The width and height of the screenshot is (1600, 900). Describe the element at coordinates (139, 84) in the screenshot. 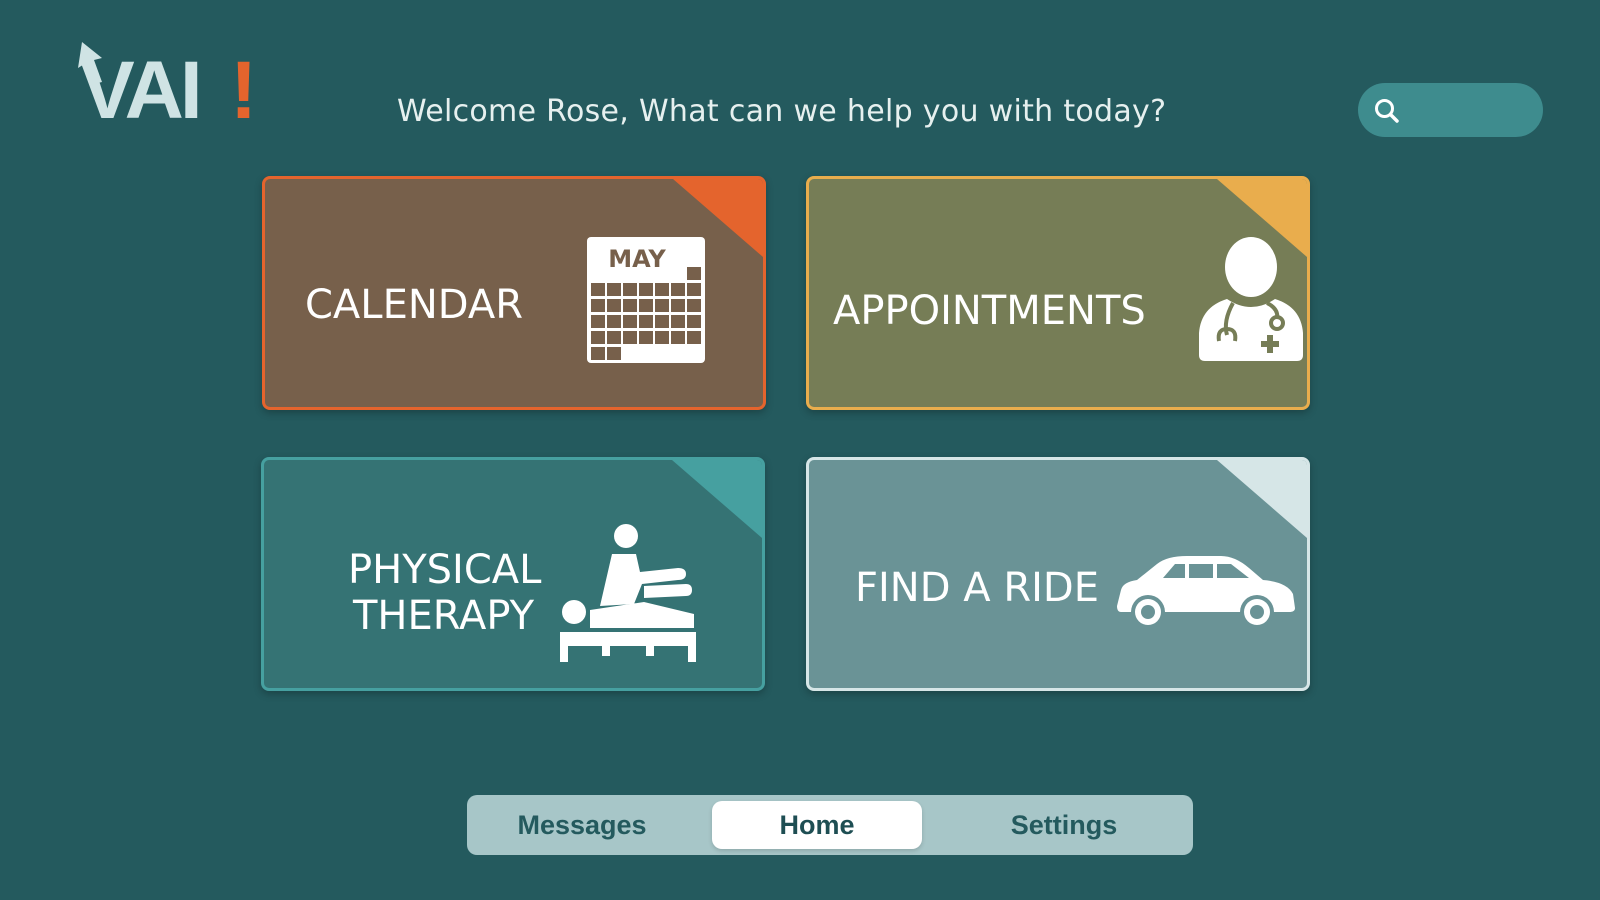

I see `logo-text: VAI` at that location.